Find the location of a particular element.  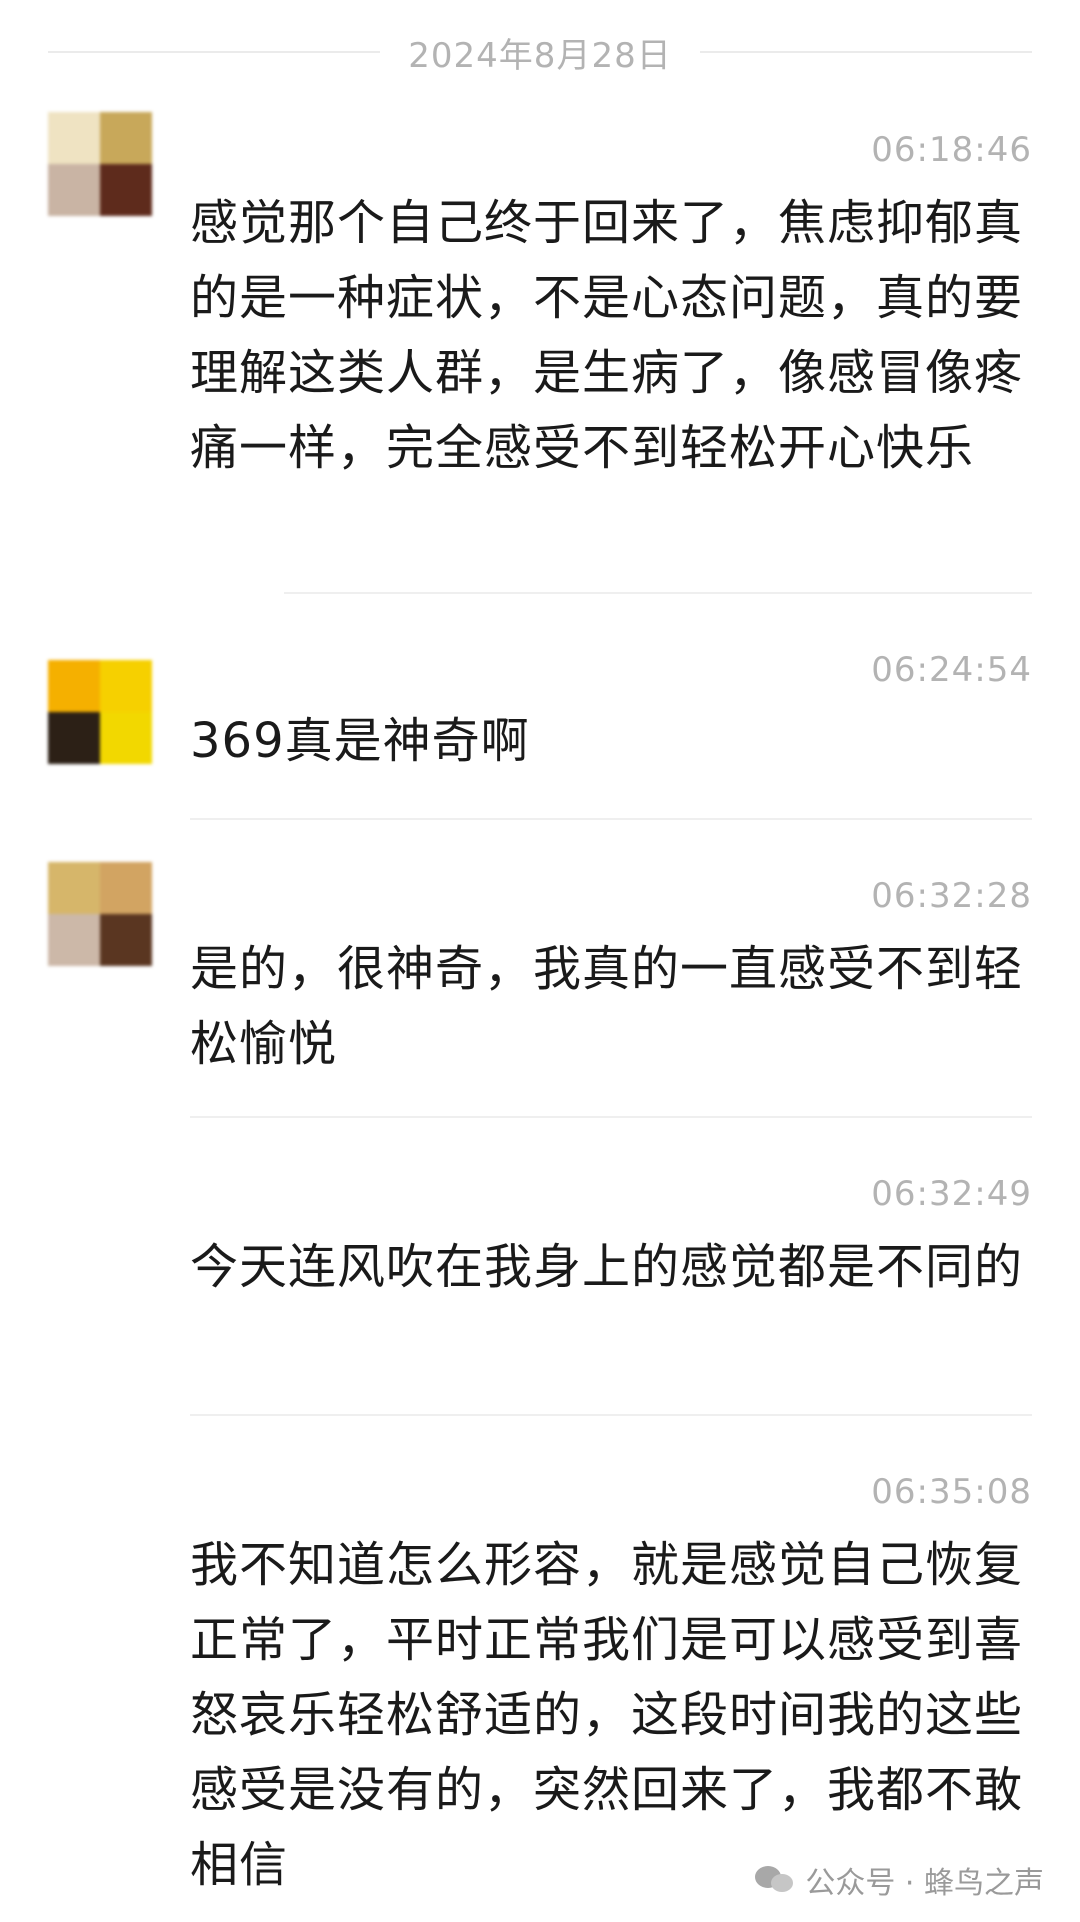

message-time: 06:32:28 is located at coordinates (951, 896).